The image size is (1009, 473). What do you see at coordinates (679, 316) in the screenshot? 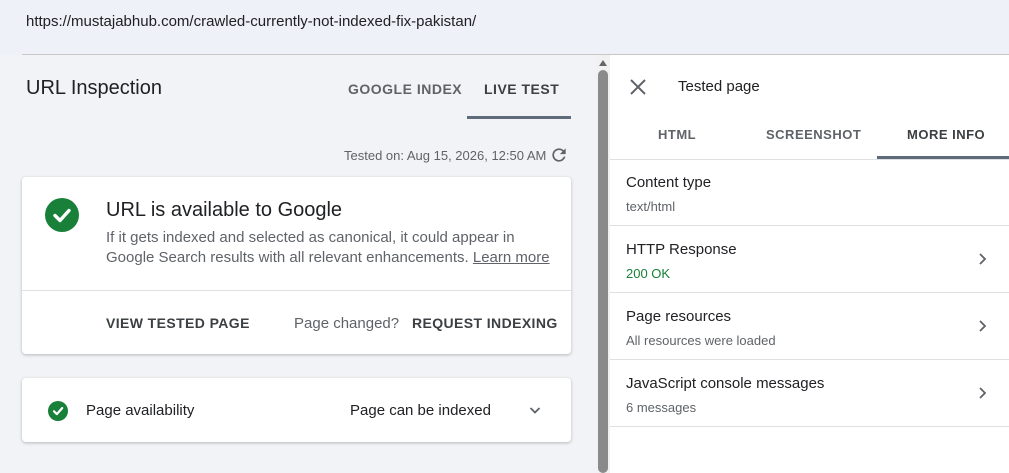
I see `info-row-title: Page resources` at bounding box center [679, 316].